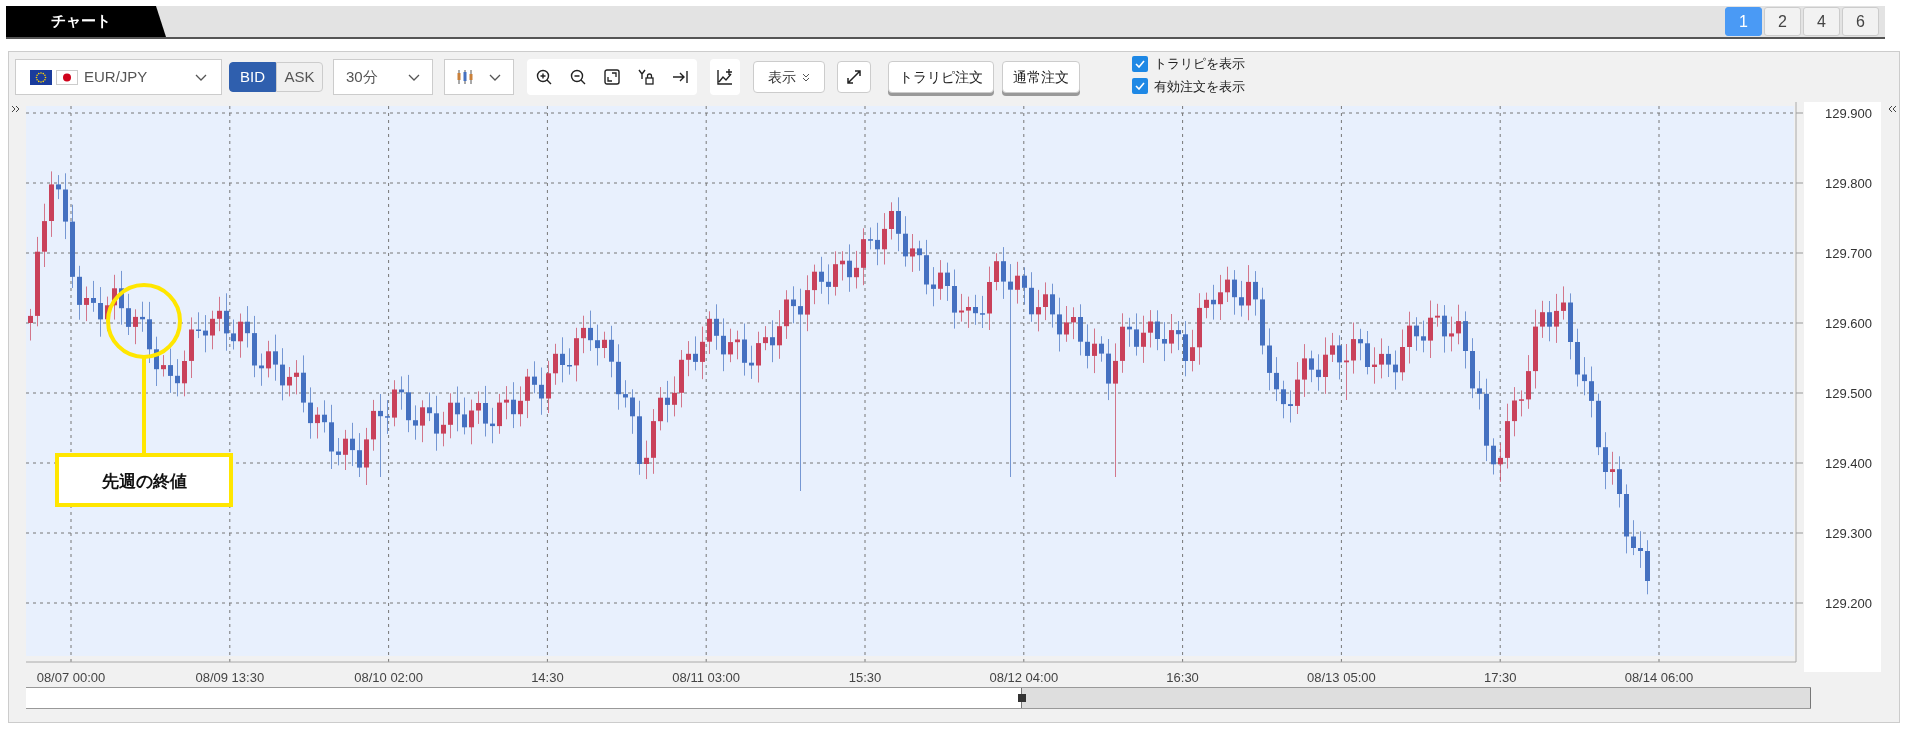  What do you see at coordinates (1500, 677) in the screenshot?
I see `time-axis-label: 17:30` at bounding box center [1500, 677].